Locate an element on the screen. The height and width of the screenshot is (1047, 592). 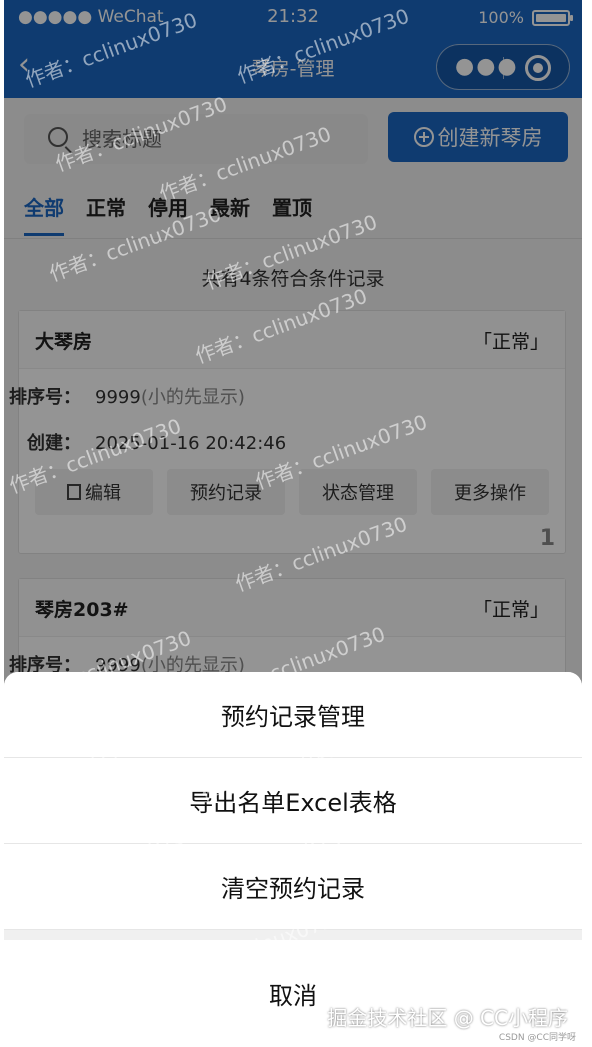
sheet-gap is located at coordinates (293, 935).